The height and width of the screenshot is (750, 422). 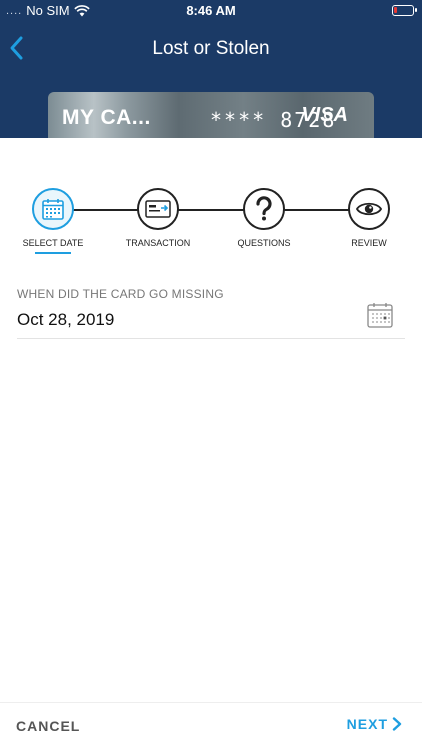 I want to click on credit-card-icon, so click(x=158, y=209).